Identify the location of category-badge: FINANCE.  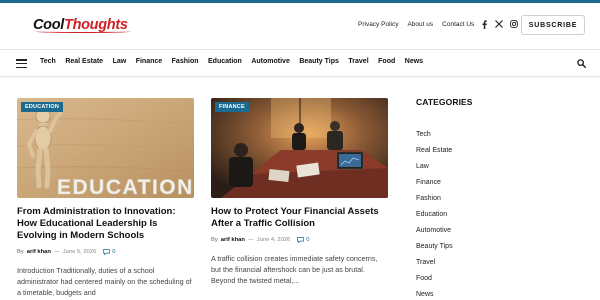
(232, 107).